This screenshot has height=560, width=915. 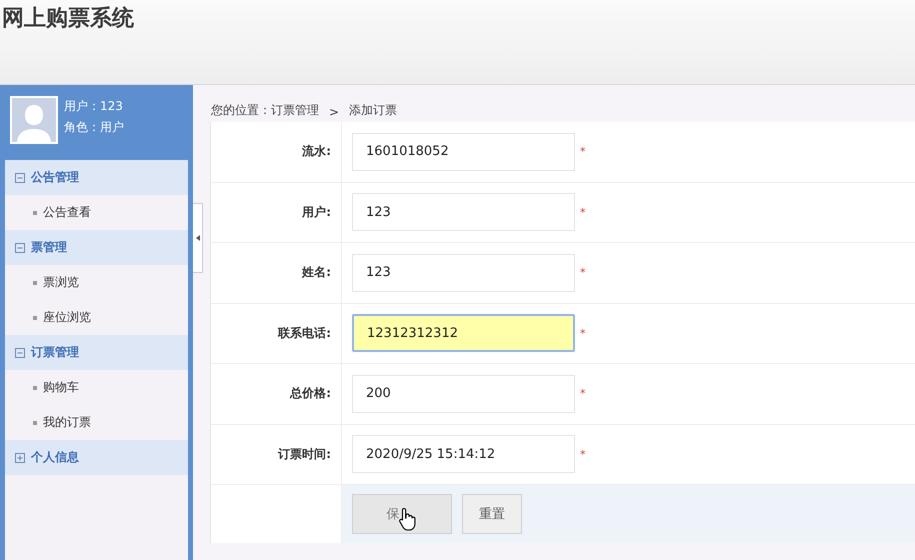 I want to click on sidebar-toggle, so click(x=198, y=238).